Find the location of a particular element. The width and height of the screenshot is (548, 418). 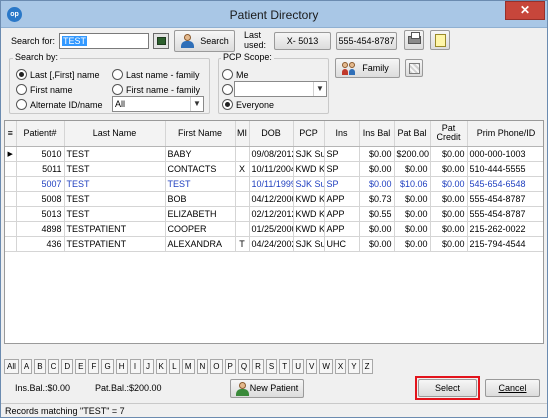

table-cell: 545-654-6548 is located at coordinates (505, 184).